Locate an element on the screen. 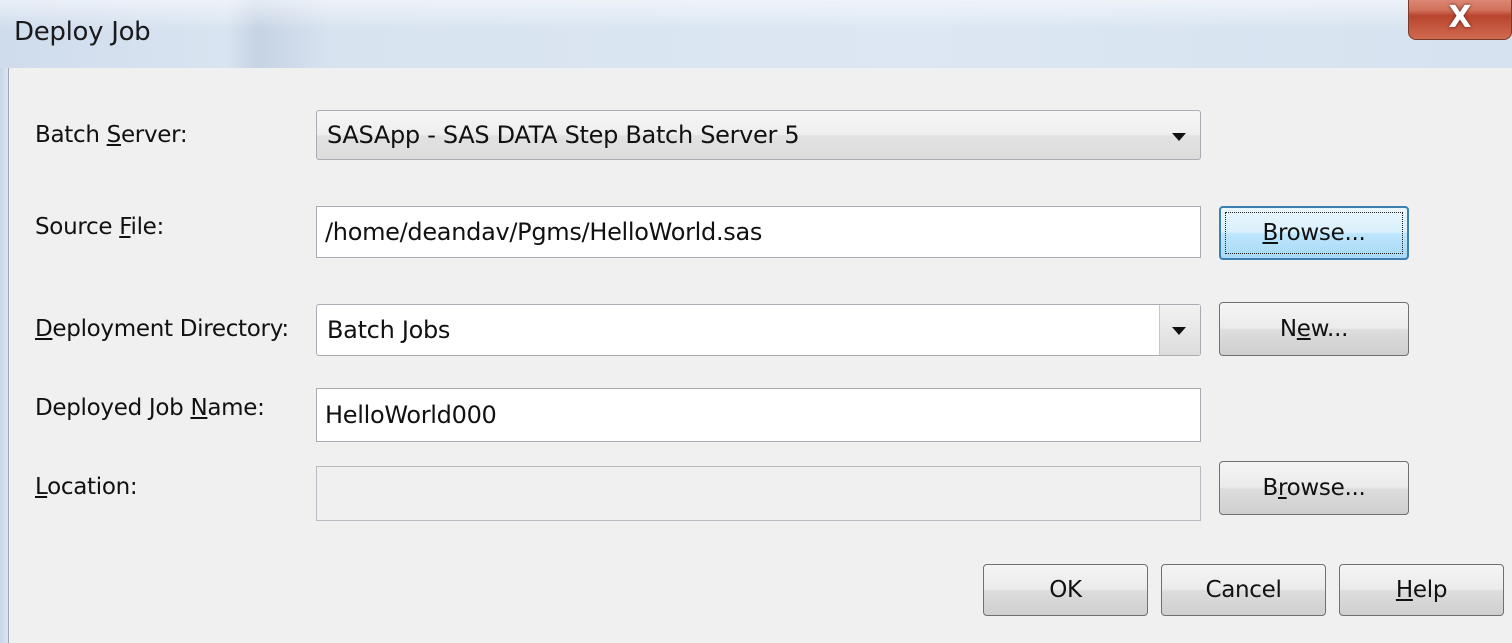  deployment-directory-label: Deployment Directory: is located at coordinates (162, 329).